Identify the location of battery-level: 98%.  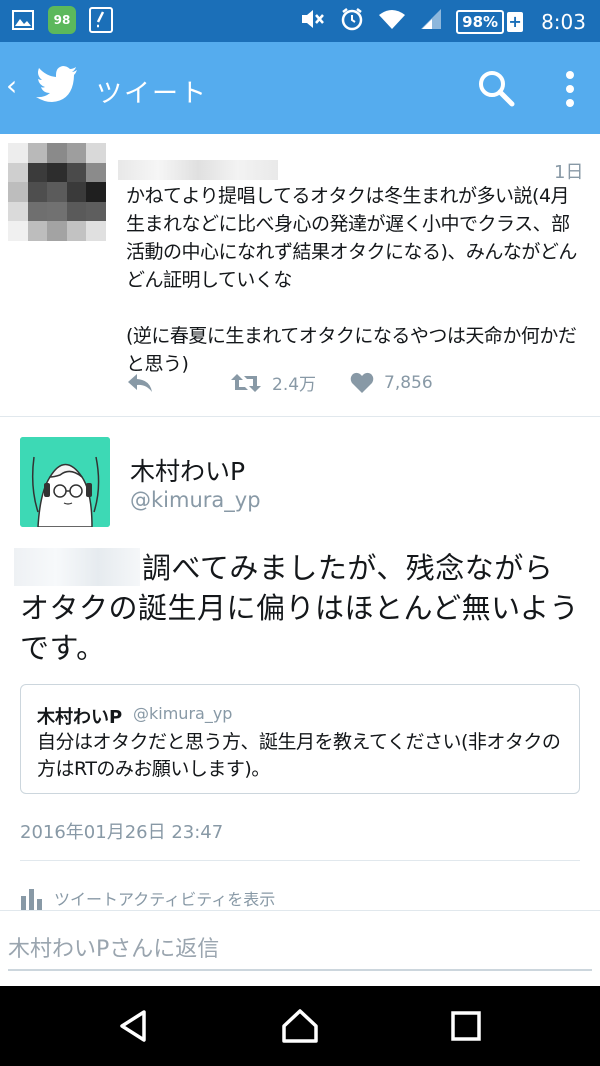
(480, 21).